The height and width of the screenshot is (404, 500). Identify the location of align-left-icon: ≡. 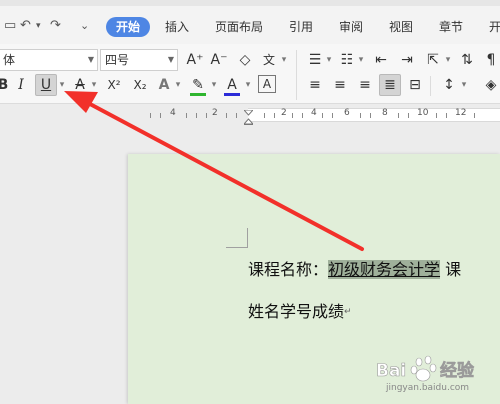
(315, 85).